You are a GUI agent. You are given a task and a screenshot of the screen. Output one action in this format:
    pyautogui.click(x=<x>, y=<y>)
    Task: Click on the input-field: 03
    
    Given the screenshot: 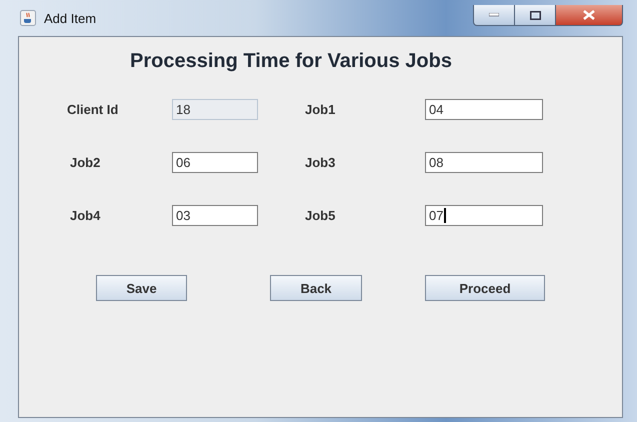 What is the action you would take?
    pyautogui.click(x=215, y=215)
    